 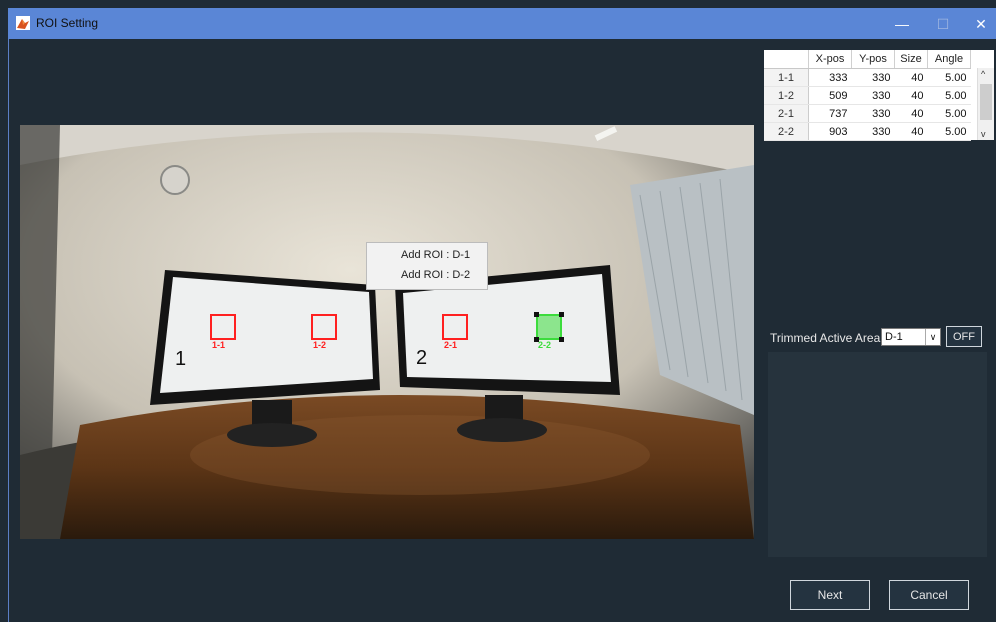 What do you see at coordinates (964, 336) in the screenshot?
I see `off-toggle-button: OFF` at bounding box center [964, 336].